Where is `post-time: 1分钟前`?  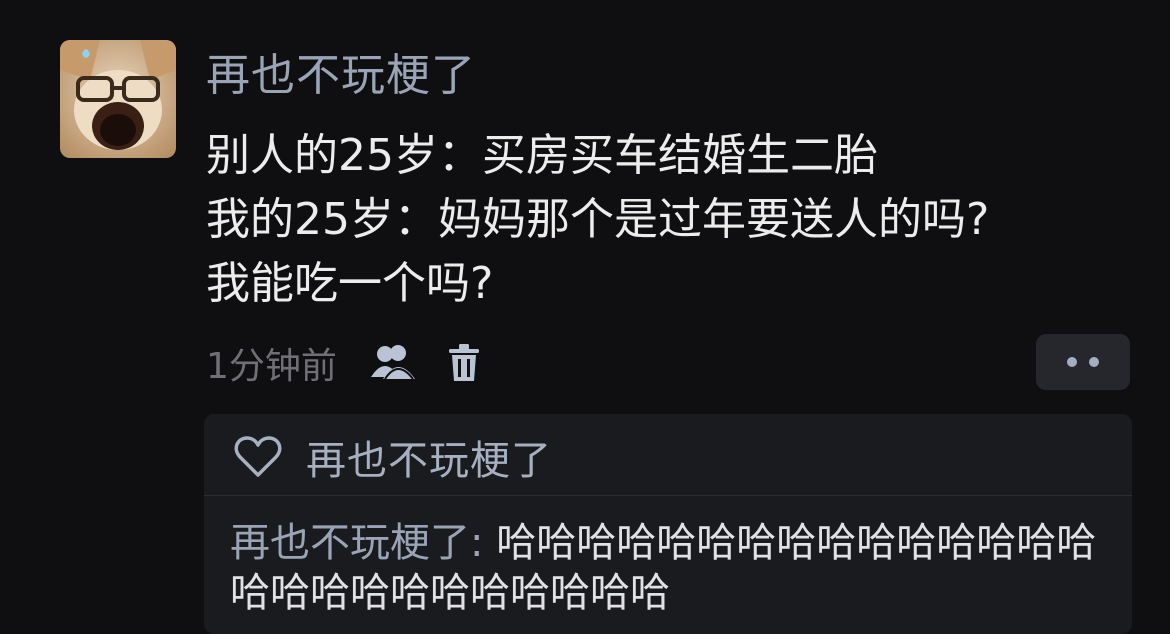
post-time: 1分钟前 is located at coordinates (271, 366).